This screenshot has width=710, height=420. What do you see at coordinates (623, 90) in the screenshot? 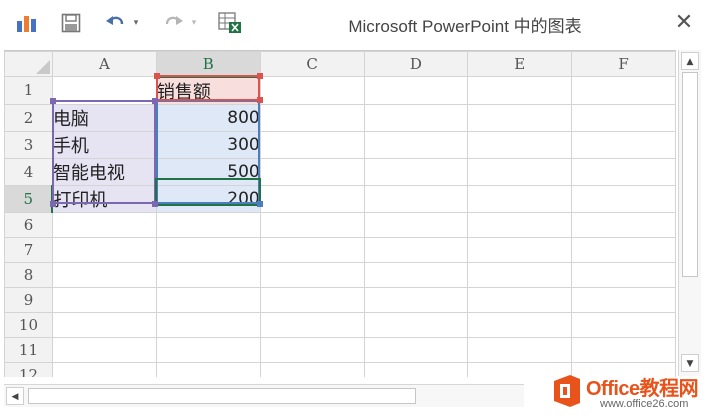
I see `cell-f1` at bounding box center [623, 90].